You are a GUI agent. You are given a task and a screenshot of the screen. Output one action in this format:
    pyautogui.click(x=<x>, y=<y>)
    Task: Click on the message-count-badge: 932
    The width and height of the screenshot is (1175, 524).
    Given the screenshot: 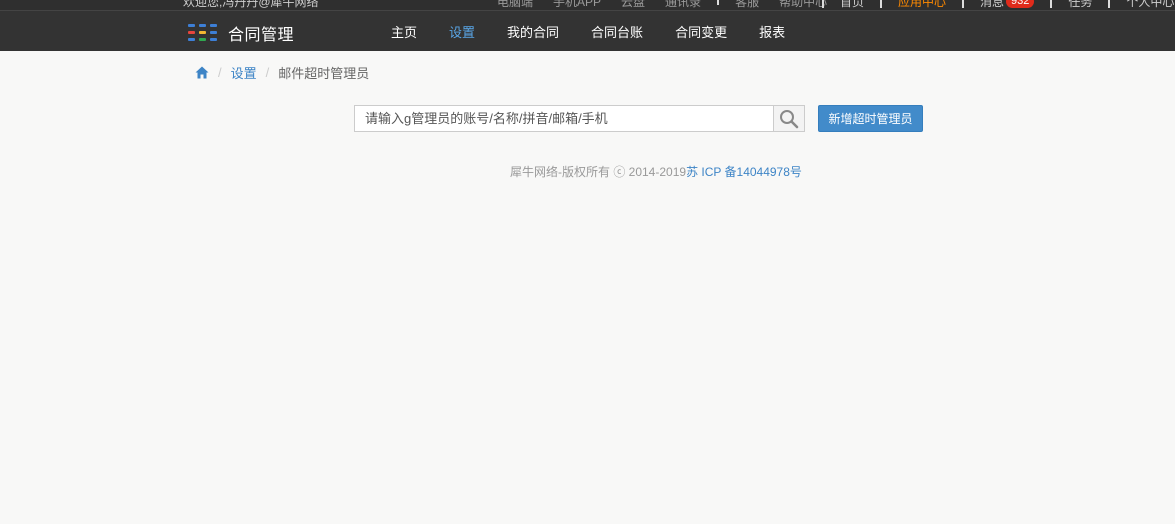 What is the action you would take?
    pyautogui.click(x=1020, y=4)
    